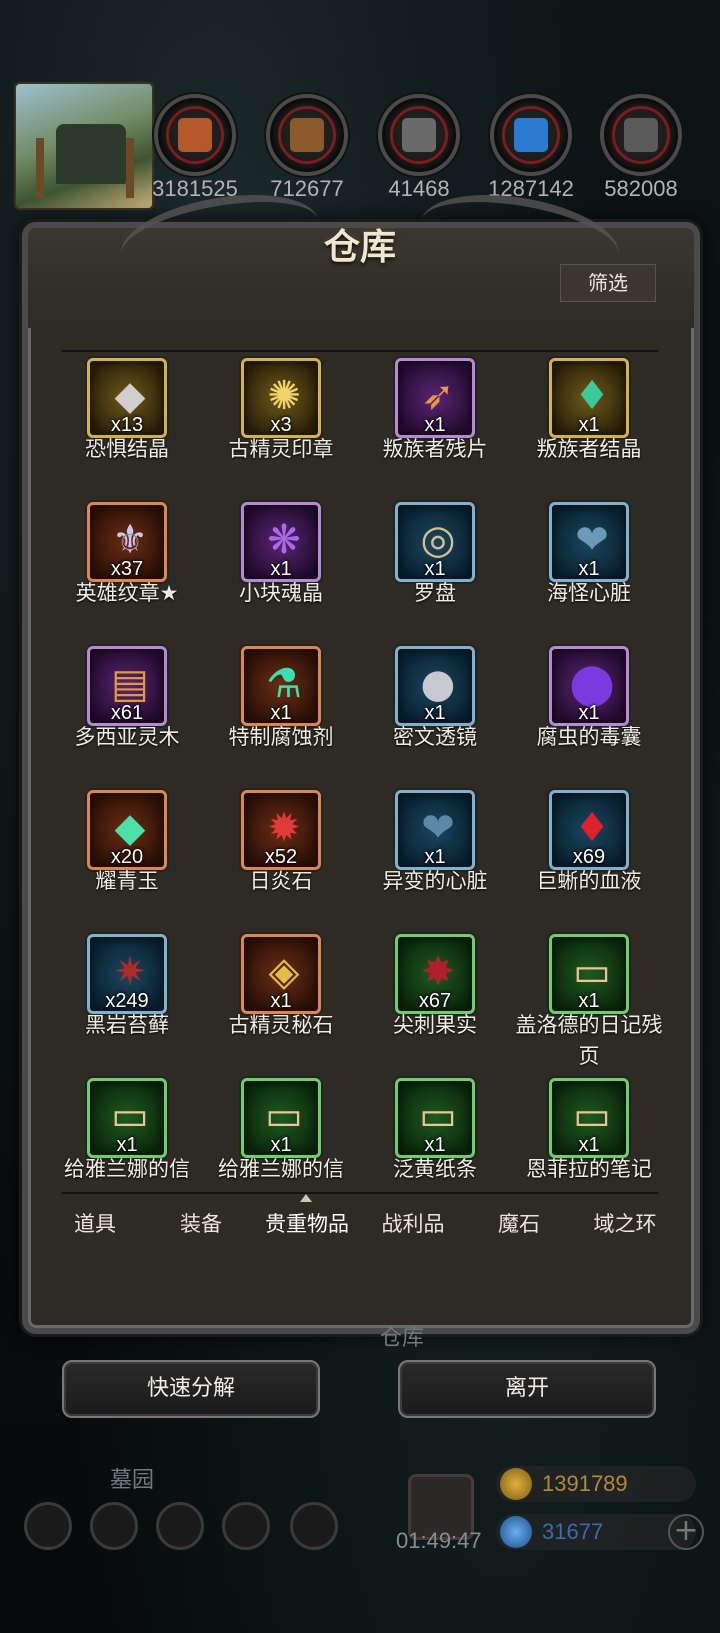 The height and width of the screenshot is (1633, 720). What do you see at coordinates (127, 974) in the screenshot?
I see `item-slot: ✷ x249` at bounding box center [127, 974].